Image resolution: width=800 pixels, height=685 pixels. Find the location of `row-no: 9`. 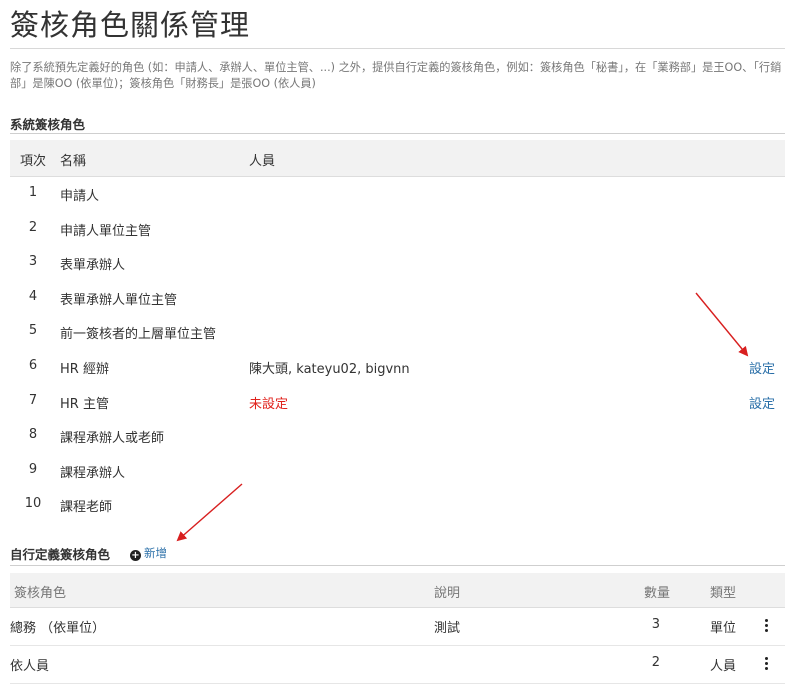

row-no: 9 is located at coordinates (33, 469).